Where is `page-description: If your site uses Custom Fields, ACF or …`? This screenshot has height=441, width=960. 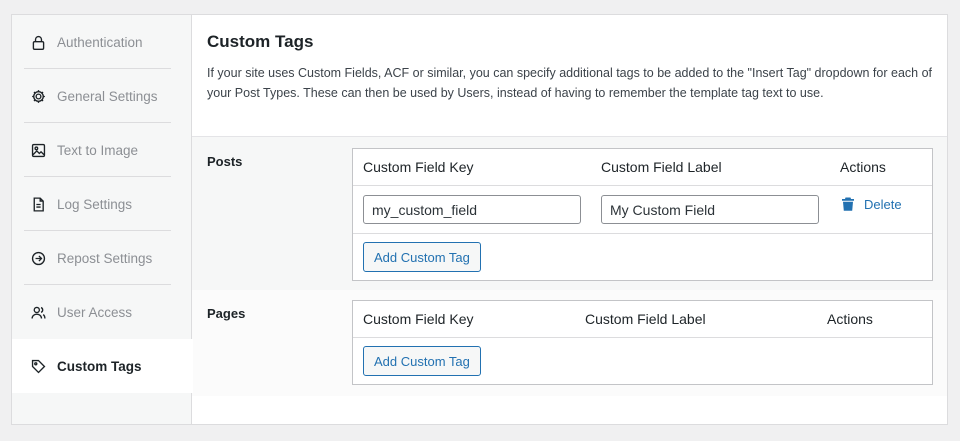 page-description: If your site uses Custom Fields, ACF or … is located at coordinates (569, 83).